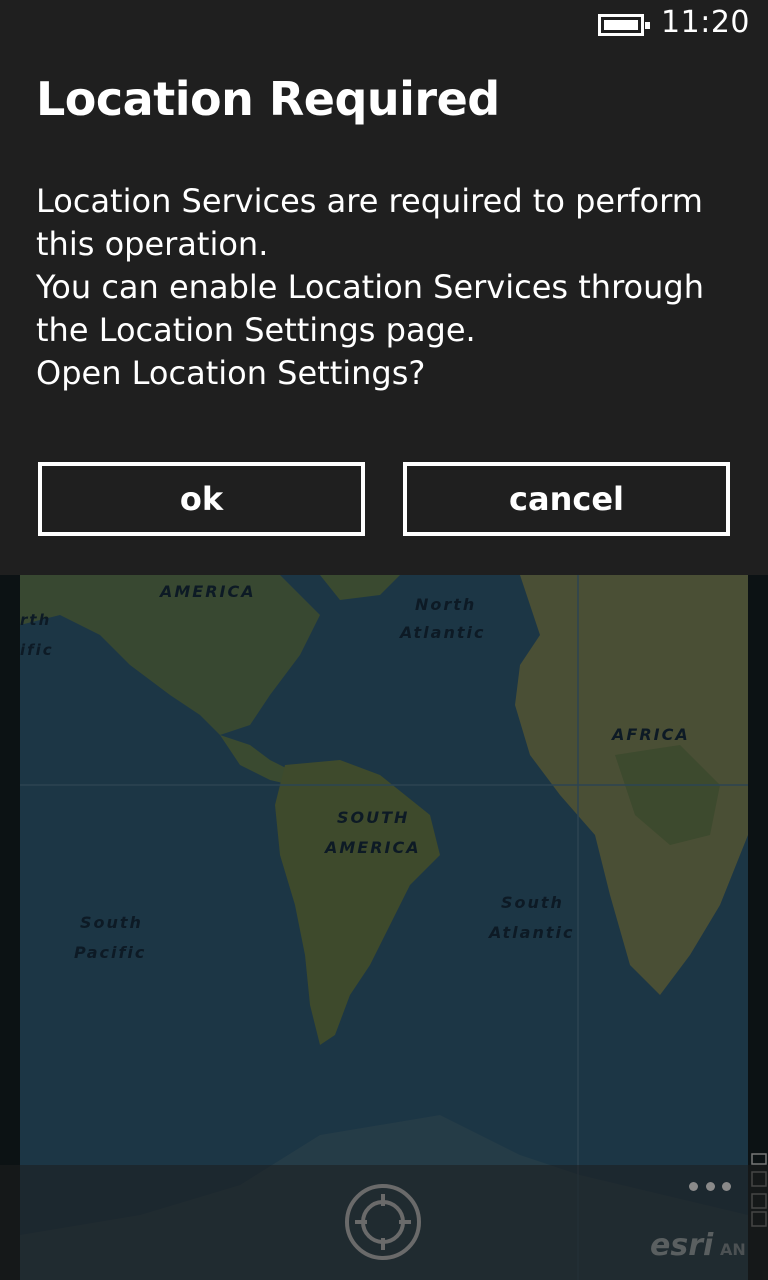 The width and height of the screenshot is (768, 1280). What do you see at coordinates (624, 25) in the screenshot?
I see `battery-icon` at bounding box center [624, 25].